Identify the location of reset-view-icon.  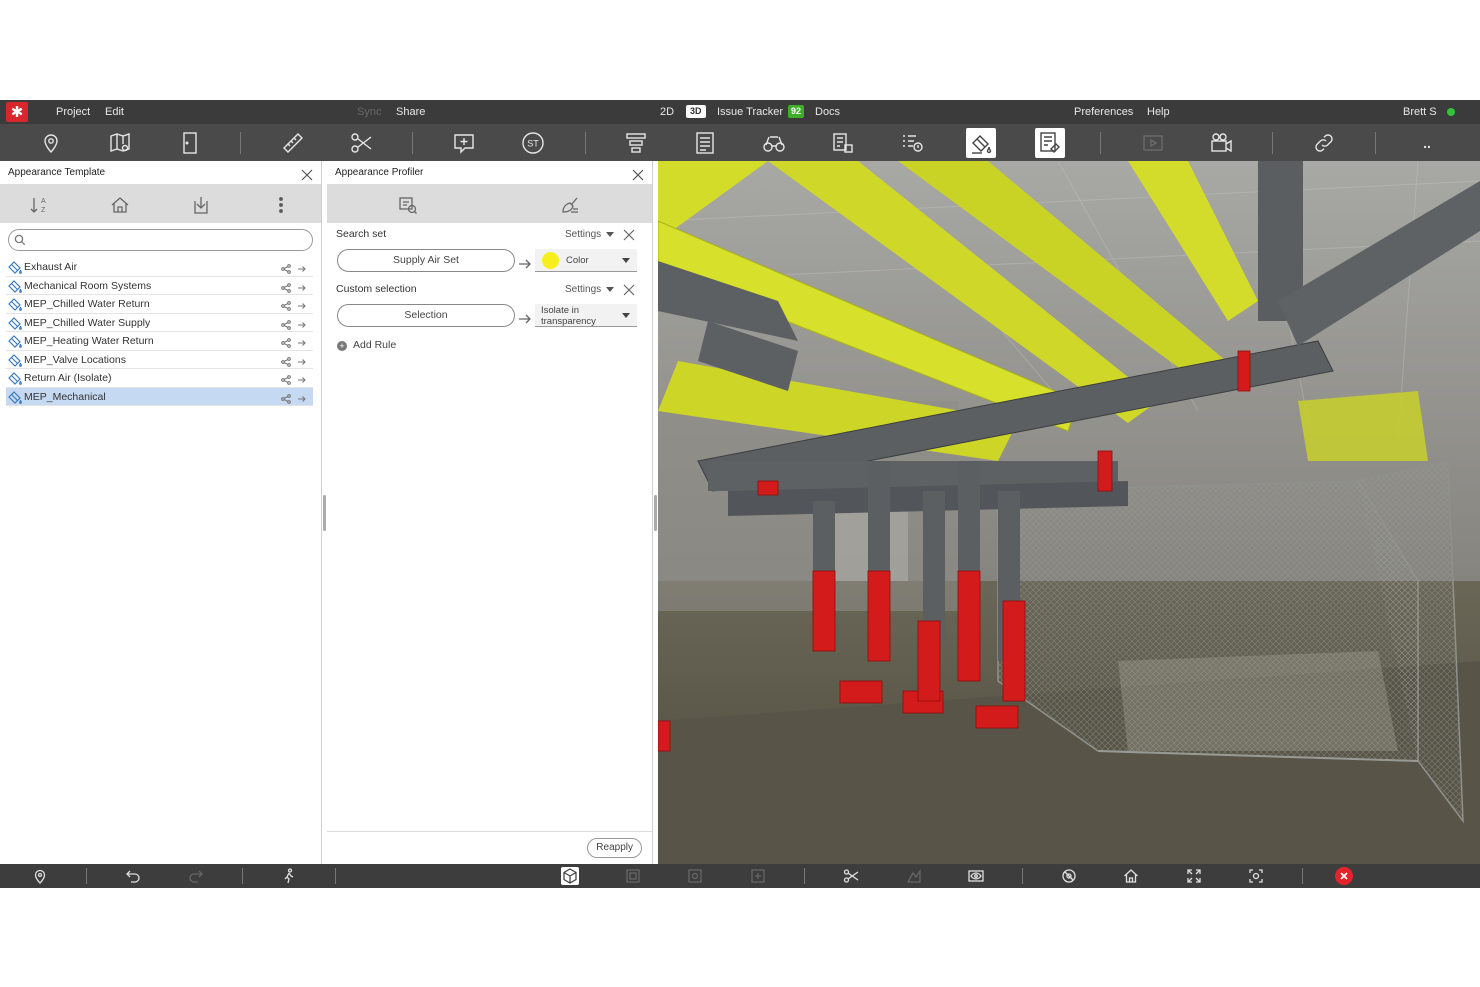
(1069, 876).